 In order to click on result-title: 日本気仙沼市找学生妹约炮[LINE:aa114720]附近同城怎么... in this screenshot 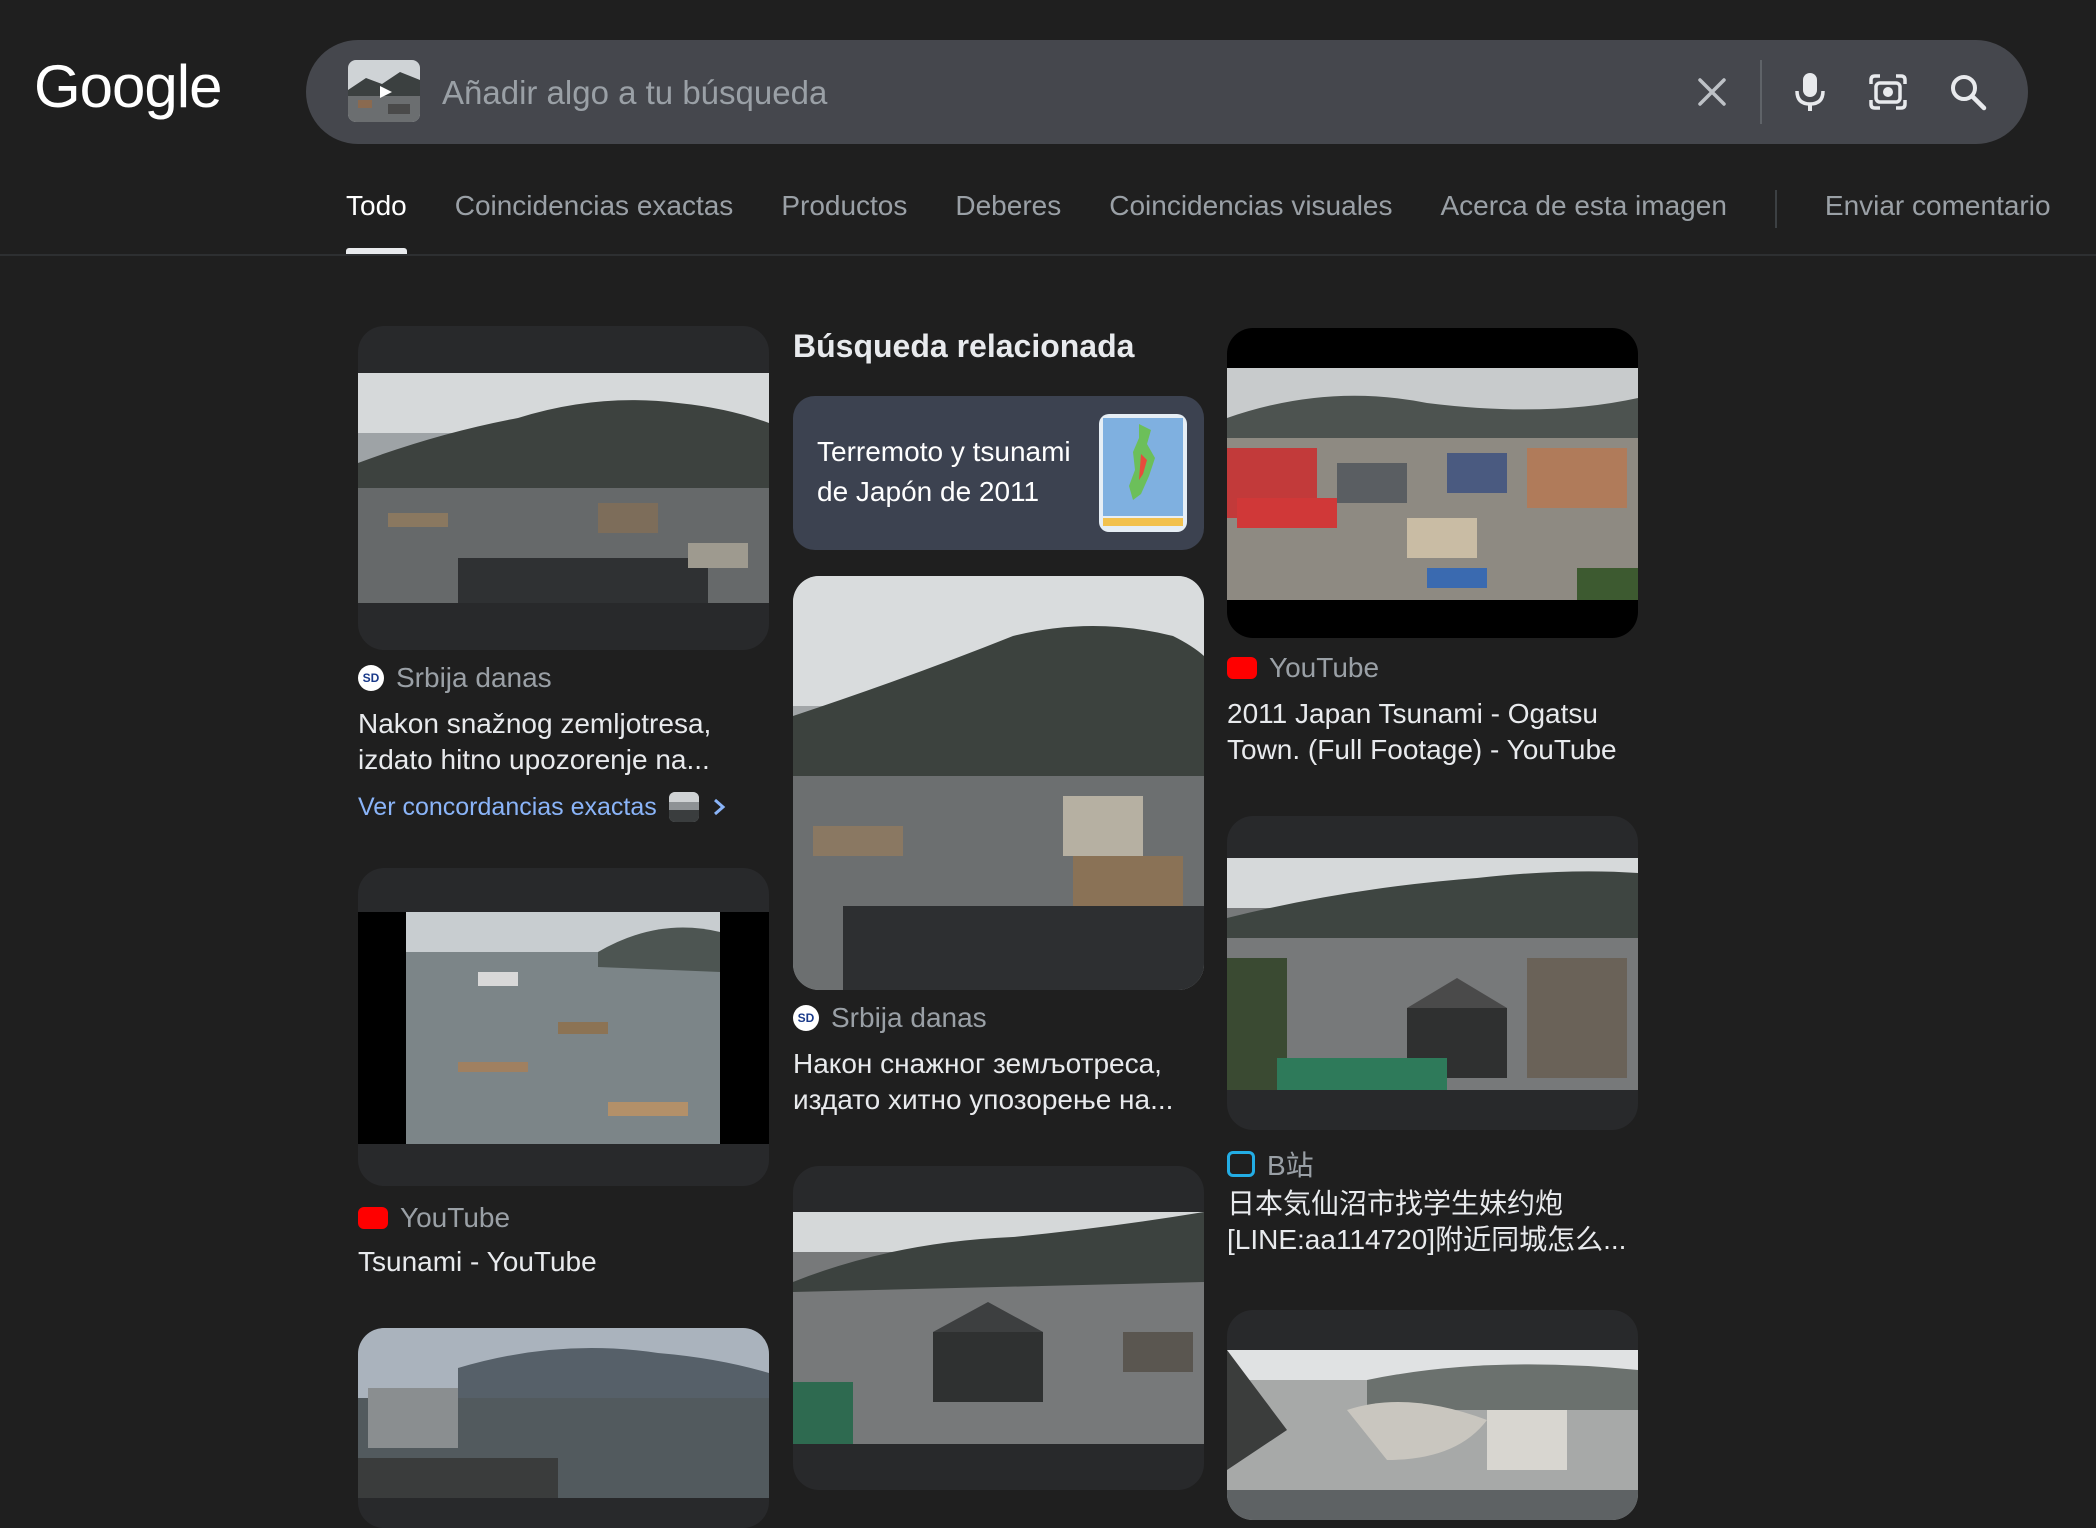, I will do `click(1432, 1222)`.